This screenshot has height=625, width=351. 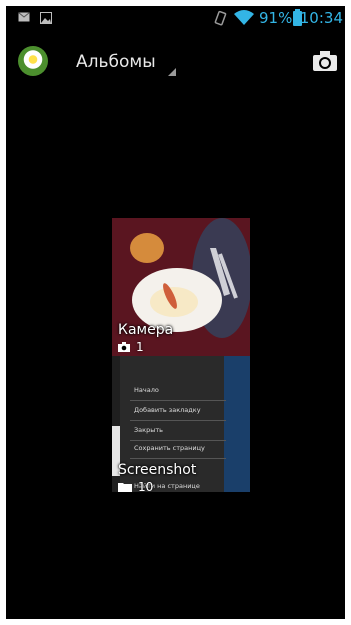 I want to click on album-count: 1, so click(x=140, y=347).